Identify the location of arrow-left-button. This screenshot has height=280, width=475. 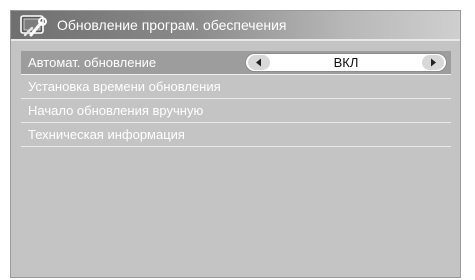
(259, 62).